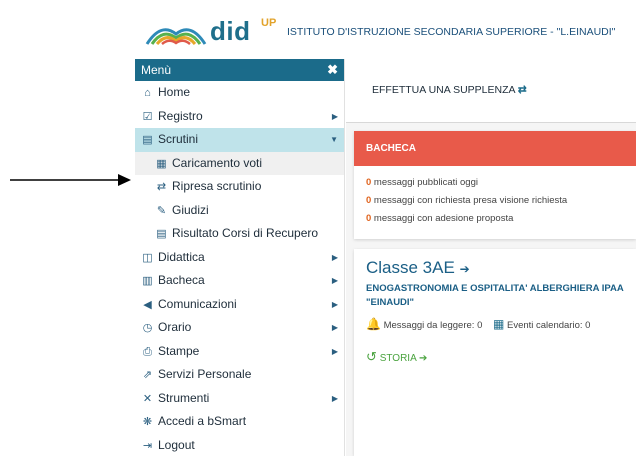 Image resolution: width=636 pixels, height=456 pixels. Describe the element at coordinates (239, 305) in the screenshot. I see `sidebar-item-comunicazioni: ◀ Comunicazioni ▶` at that location.